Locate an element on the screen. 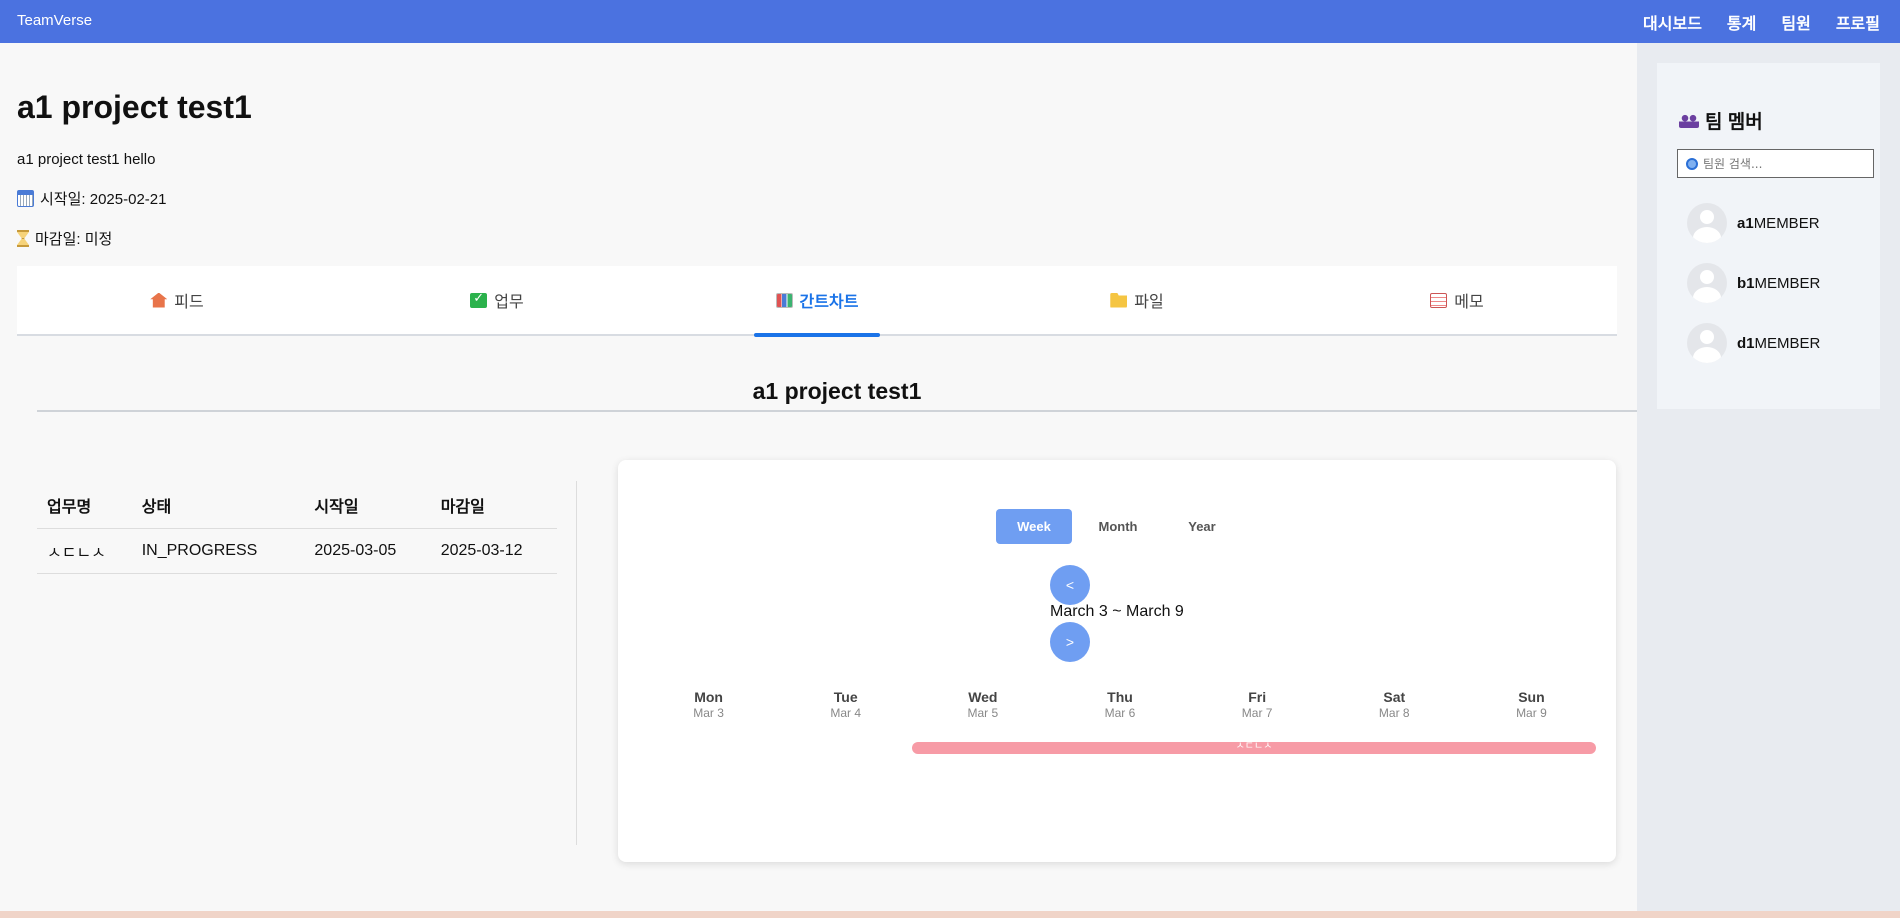  day-name: Wed is located at coordinates (983, 697).